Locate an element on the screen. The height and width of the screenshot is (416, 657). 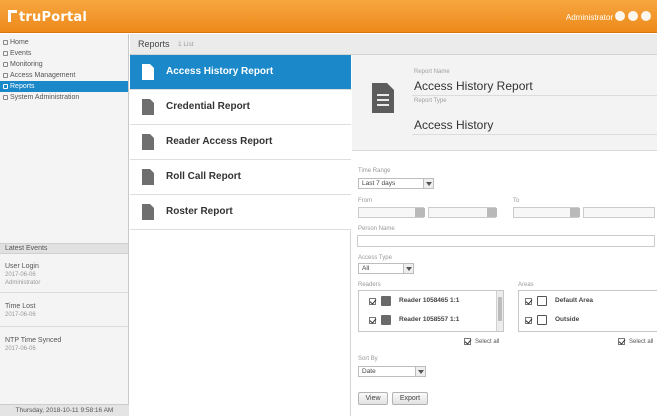
export-button: Export is located at coordinates (410, 398).